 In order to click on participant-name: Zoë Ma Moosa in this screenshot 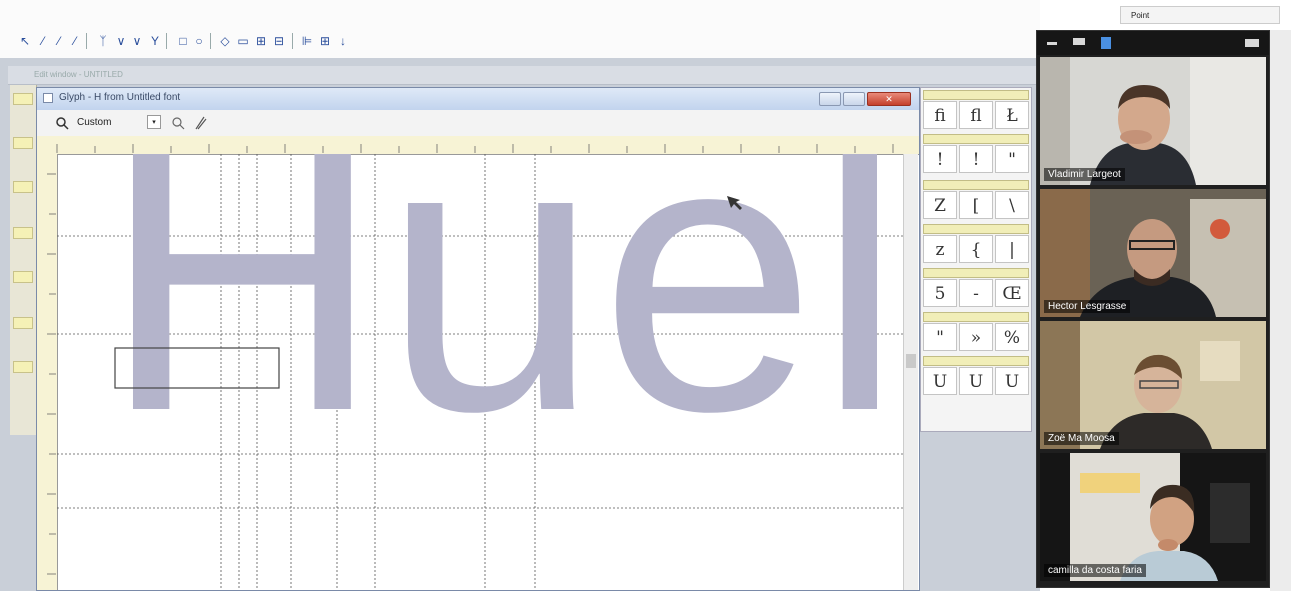, I will do `click(1081, 438)`.